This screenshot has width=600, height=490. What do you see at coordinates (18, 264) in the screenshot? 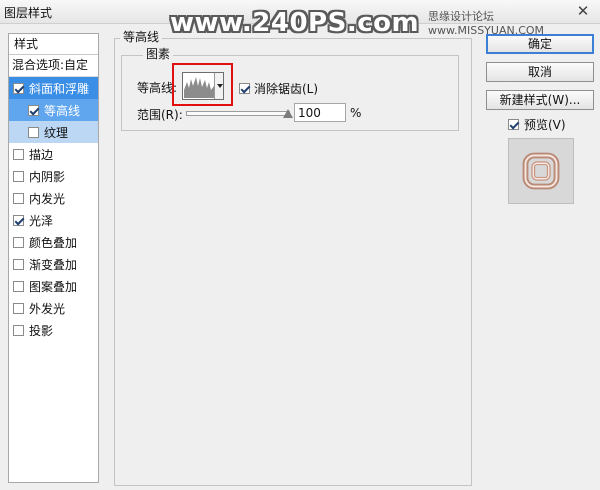
I see `gradient-overlay-checkbox` at bounding box center [18, 264].